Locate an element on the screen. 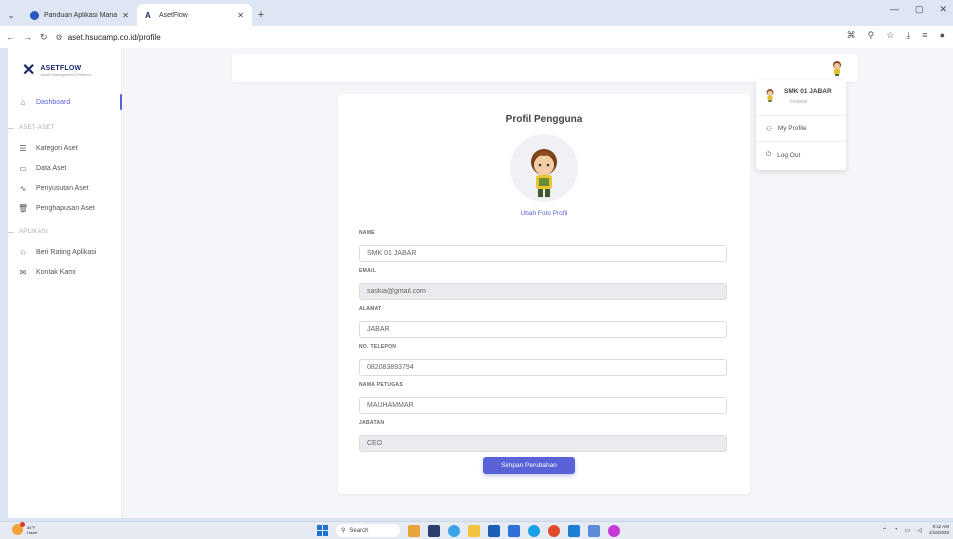 This screenshot has height=539, width=953. menu-item-logout: ⏻ Log Out is located at coordinates (801, 155).